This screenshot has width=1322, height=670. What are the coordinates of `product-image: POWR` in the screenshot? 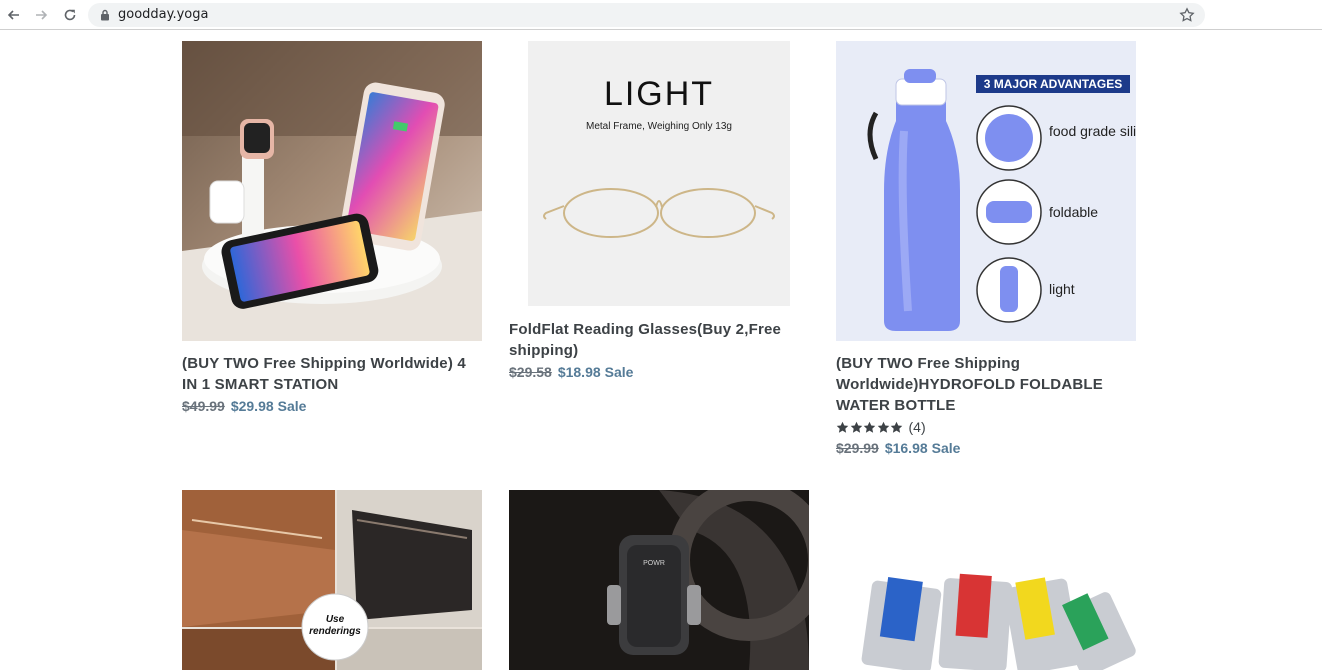 It's located at (659, 580).